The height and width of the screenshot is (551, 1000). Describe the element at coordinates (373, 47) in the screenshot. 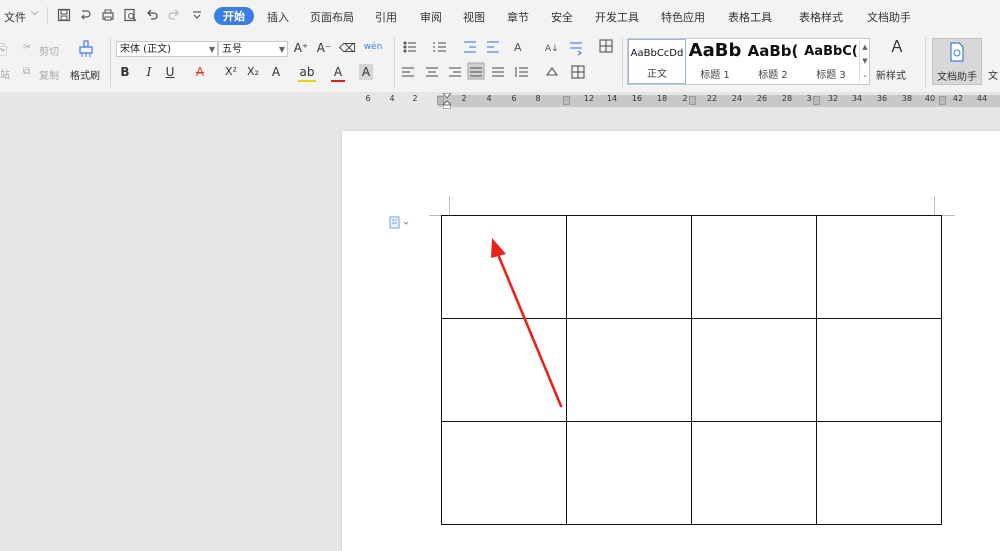

I see `phonetic-guide-button: wén` at that location.